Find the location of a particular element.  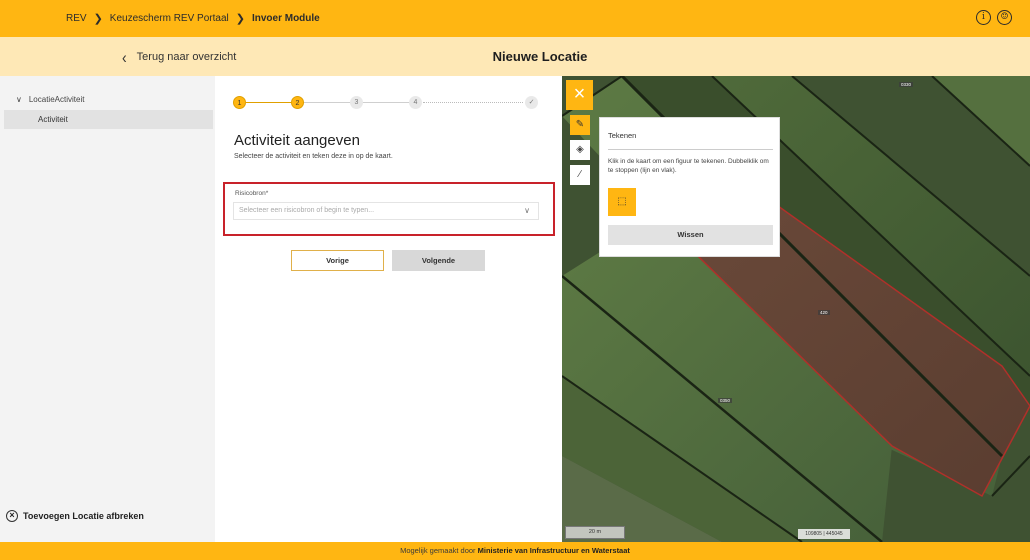

draw-polygon-icon: ⬚ is located at coordinates (622, 202).